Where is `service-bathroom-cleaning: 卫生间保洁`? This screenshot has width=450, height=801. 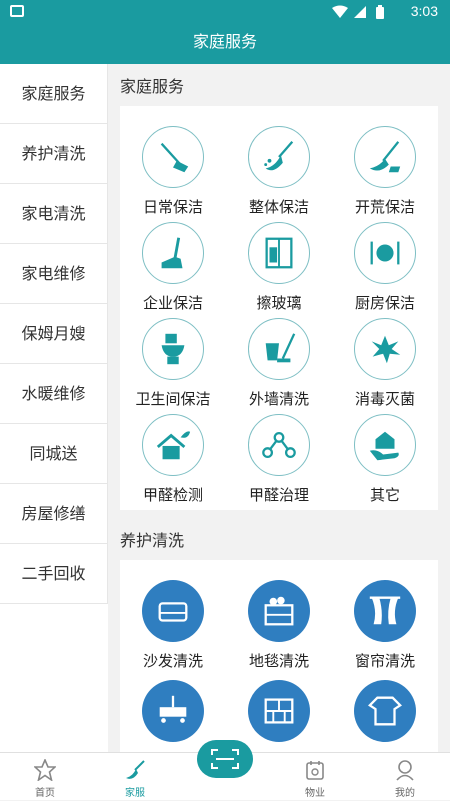 service-bathroom-cleaning: 卫生间保洁 is located at coordinates (173, 366).